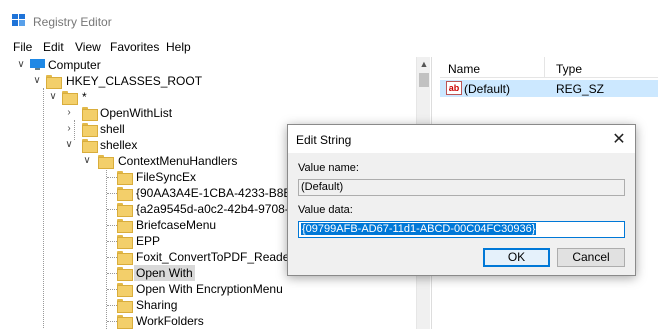 The width and height of the screenshot is (658, 329). What do you see at coordinates (464, 69) in the screenshot?
I see `column-header-name: Name` at bounding box center [464, 69].